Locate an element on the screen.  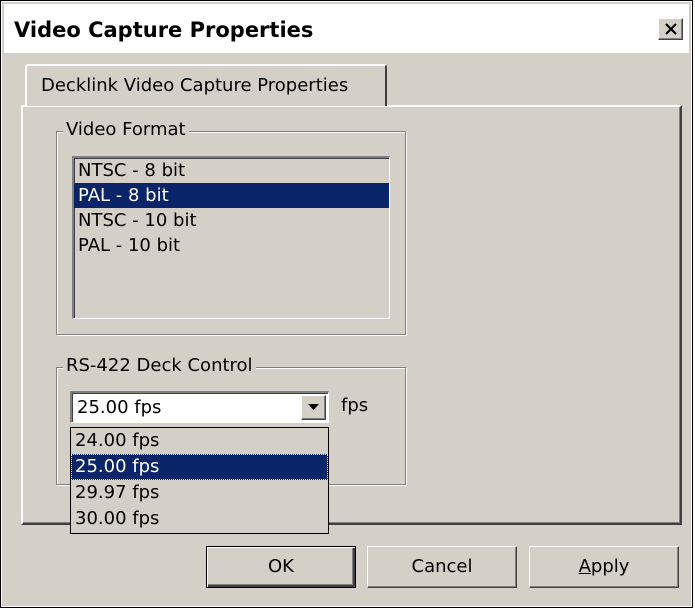
apply-label-rest: pply is located at coordinates (610, 566).